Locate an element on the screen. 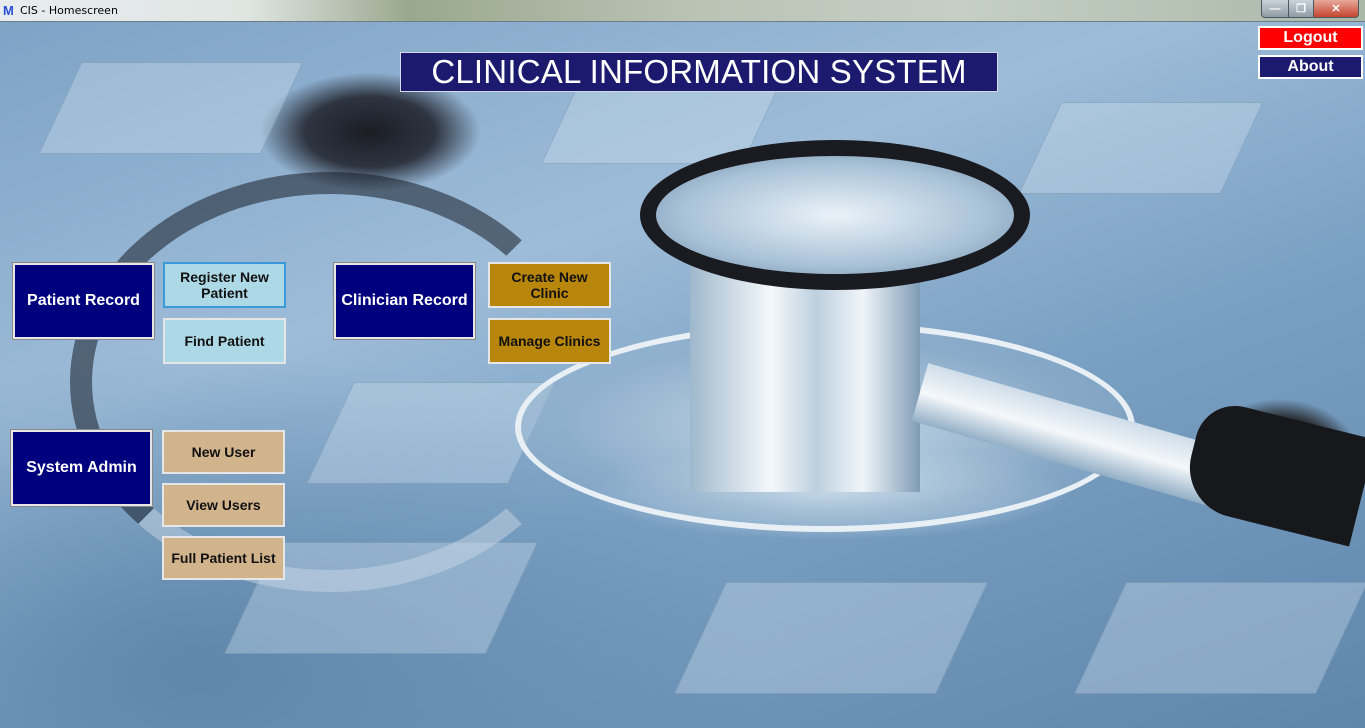  close-button: ✕ is located at coordinates (1336, 9).